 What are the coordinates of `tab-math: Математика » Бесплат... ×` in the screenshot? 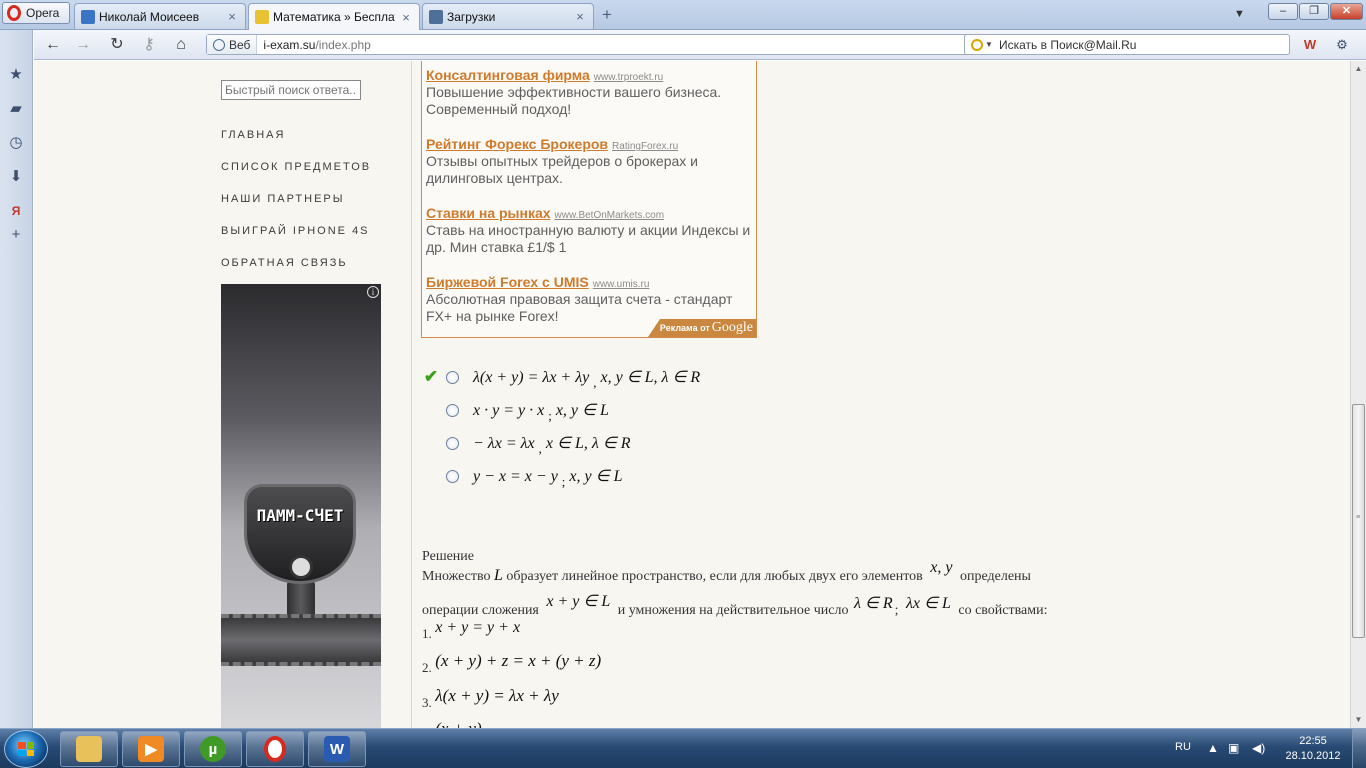 It's located at (334, 16).